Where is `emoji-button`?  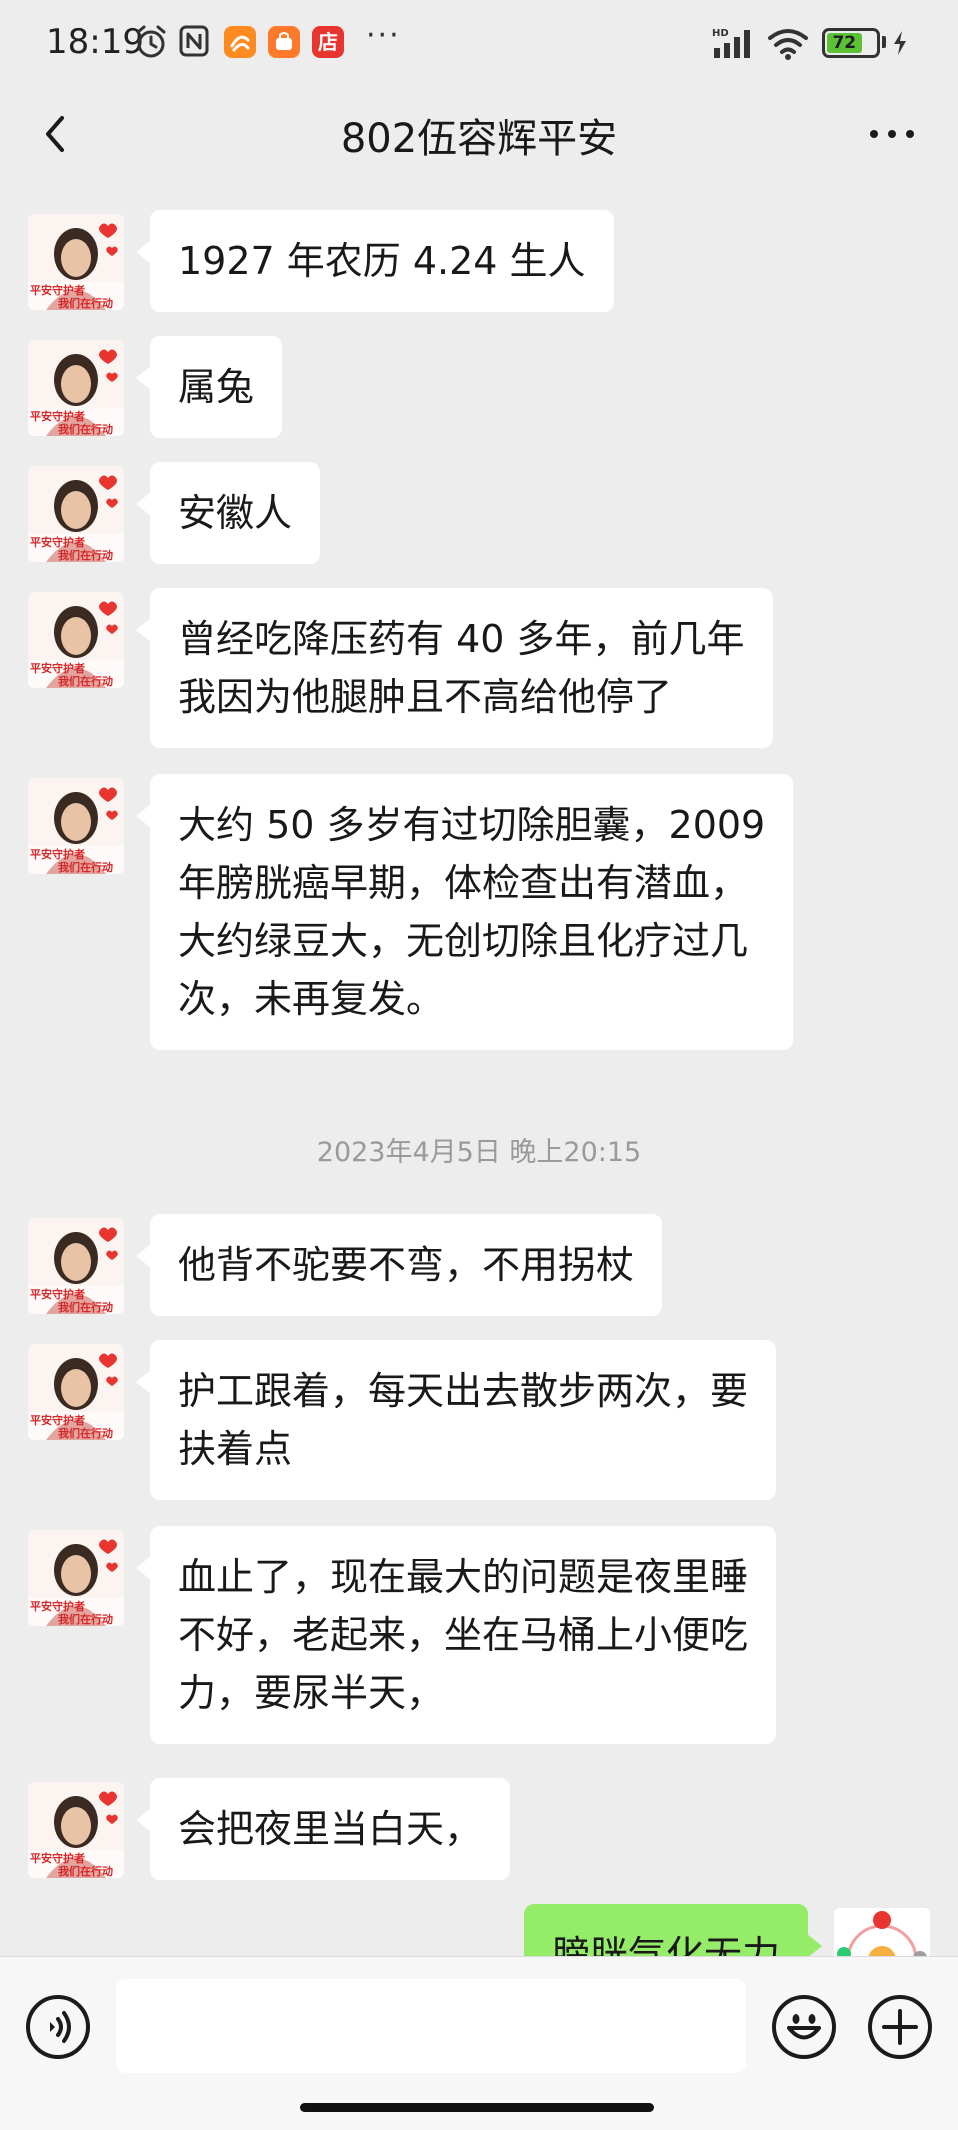
emoji-button is located at coordinates (804, 2027).